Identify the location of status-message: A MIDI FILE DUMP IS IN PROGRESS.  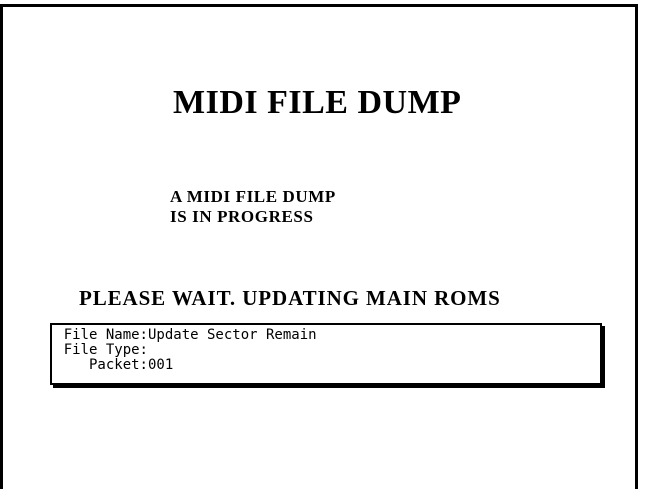
(253, 207).